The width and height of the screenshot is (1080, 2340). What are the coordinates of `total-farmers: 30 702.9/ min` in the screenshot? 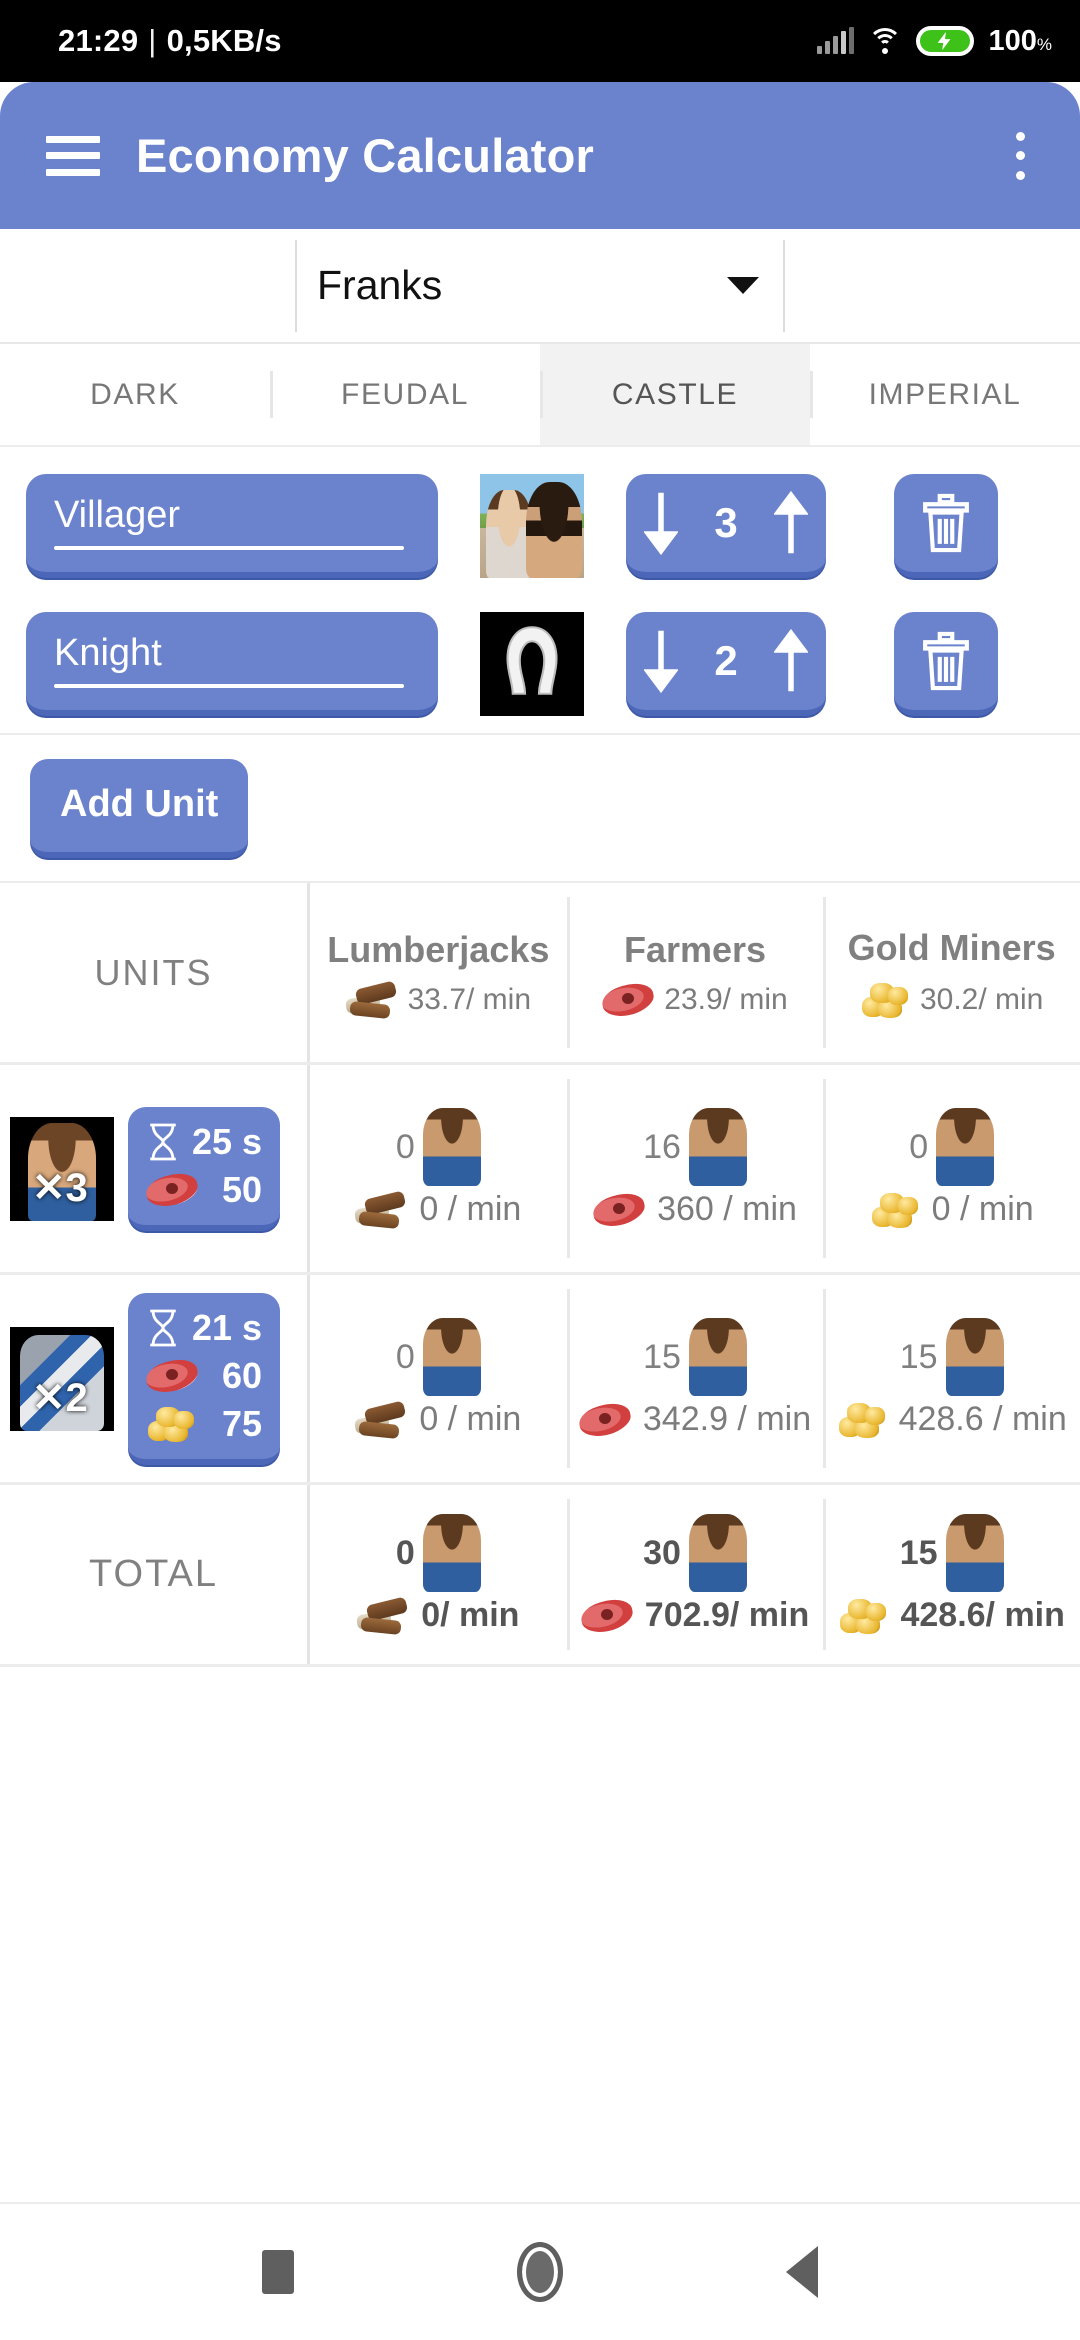 It's located at (695, 1574).